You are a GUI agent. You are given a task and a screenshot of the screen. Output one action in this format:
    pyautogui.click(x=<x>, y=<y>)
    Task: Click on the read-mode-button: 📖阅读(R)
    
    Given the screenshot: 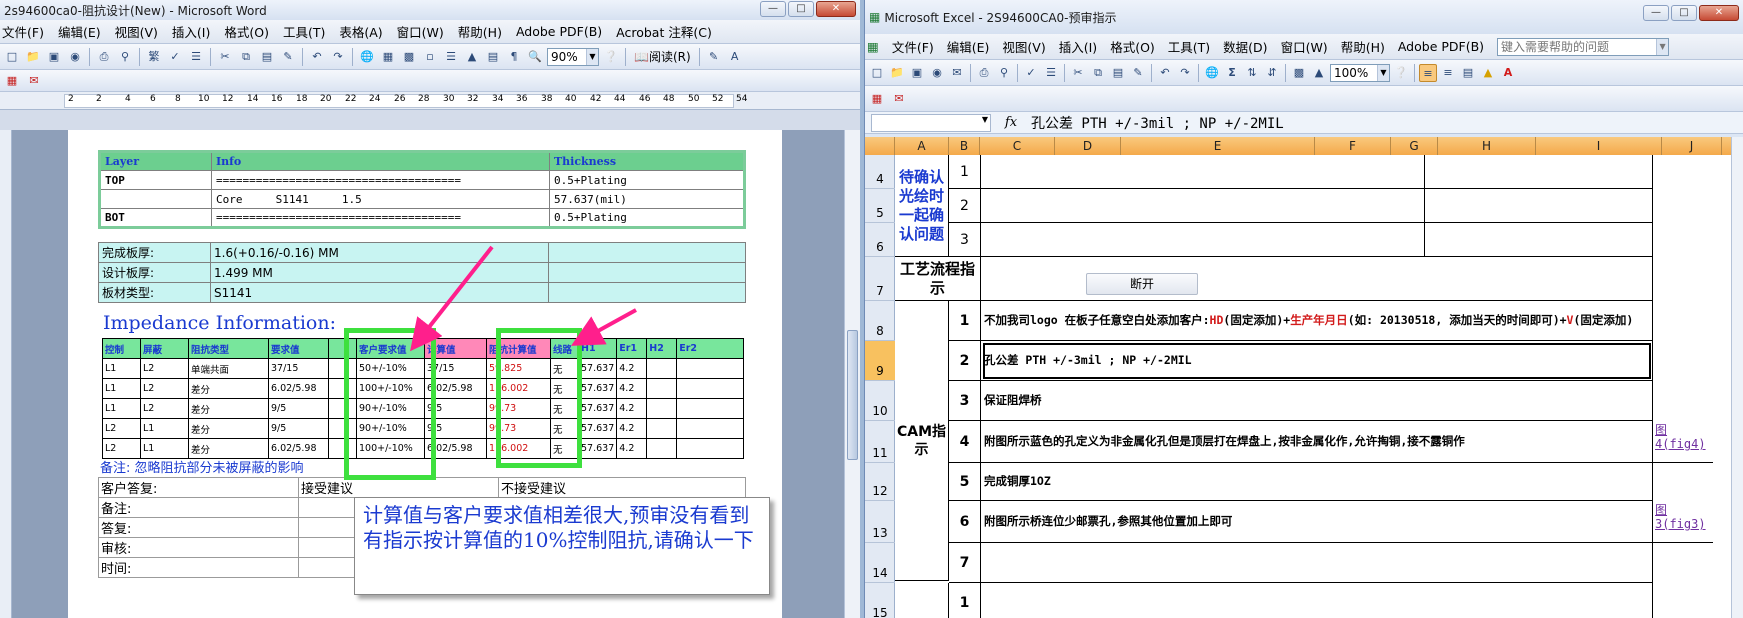 What is the action you would take?
    pyautogui.click(x=662, y=57)
    